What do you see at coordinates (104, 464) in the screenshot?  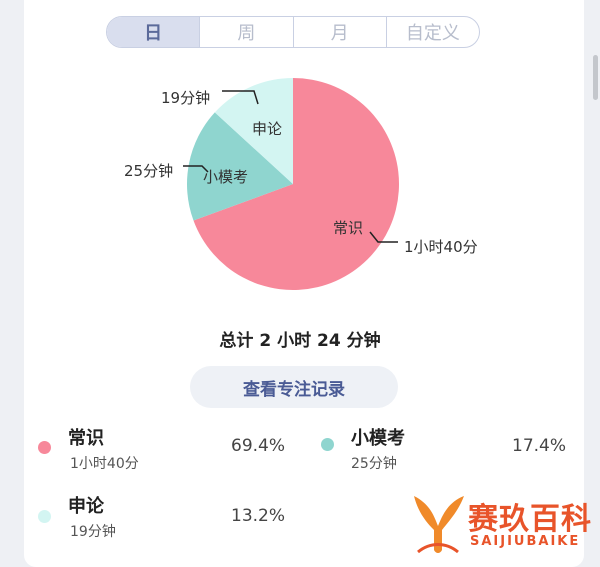 I see `legend-sub-changshi: 1小时40分` at bounding box center [104, 464].